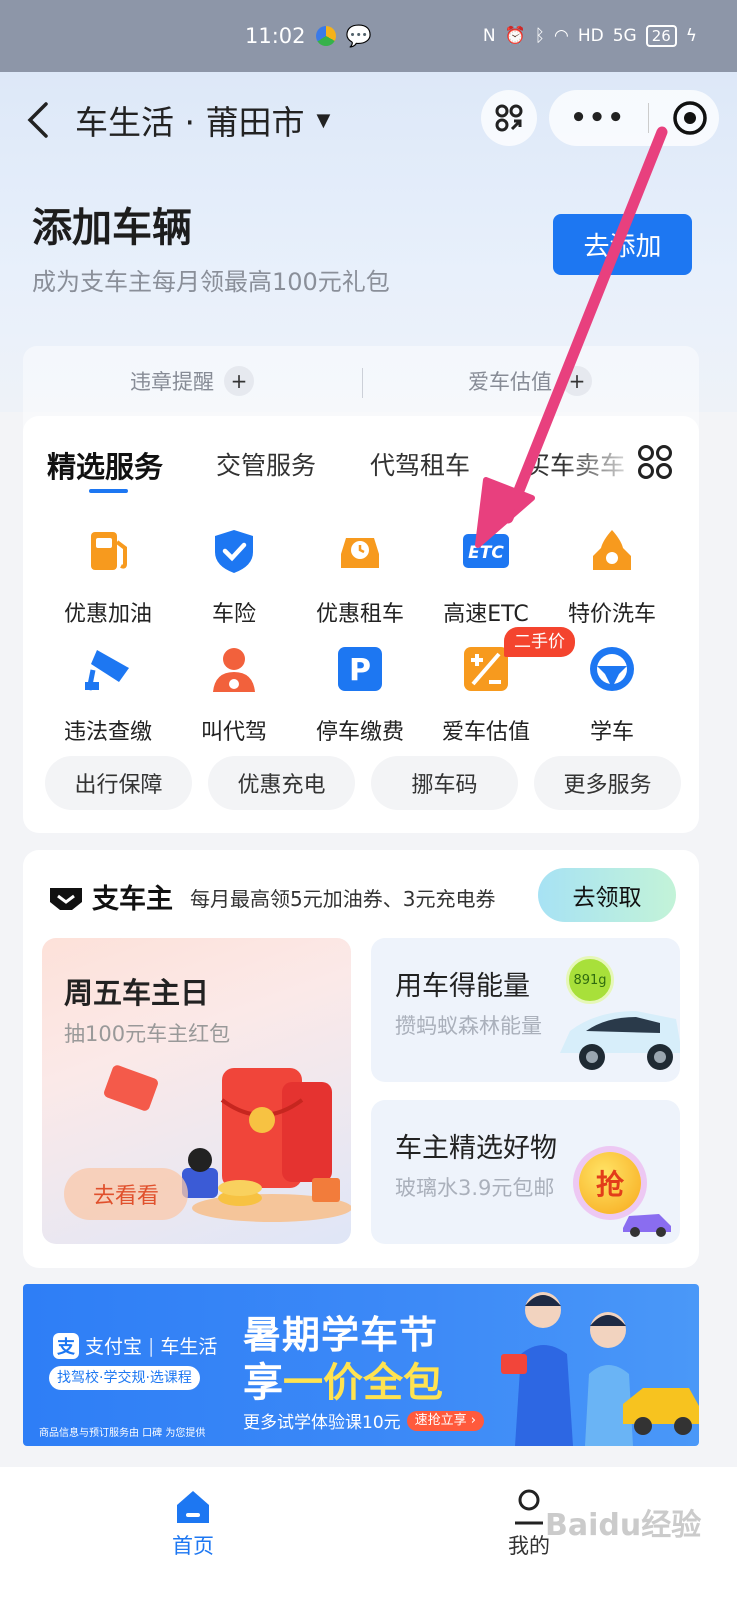 This screenshot has height=1600, width=737. I want to click on pill-move-car-code: 挪车码, so click(444, 783).